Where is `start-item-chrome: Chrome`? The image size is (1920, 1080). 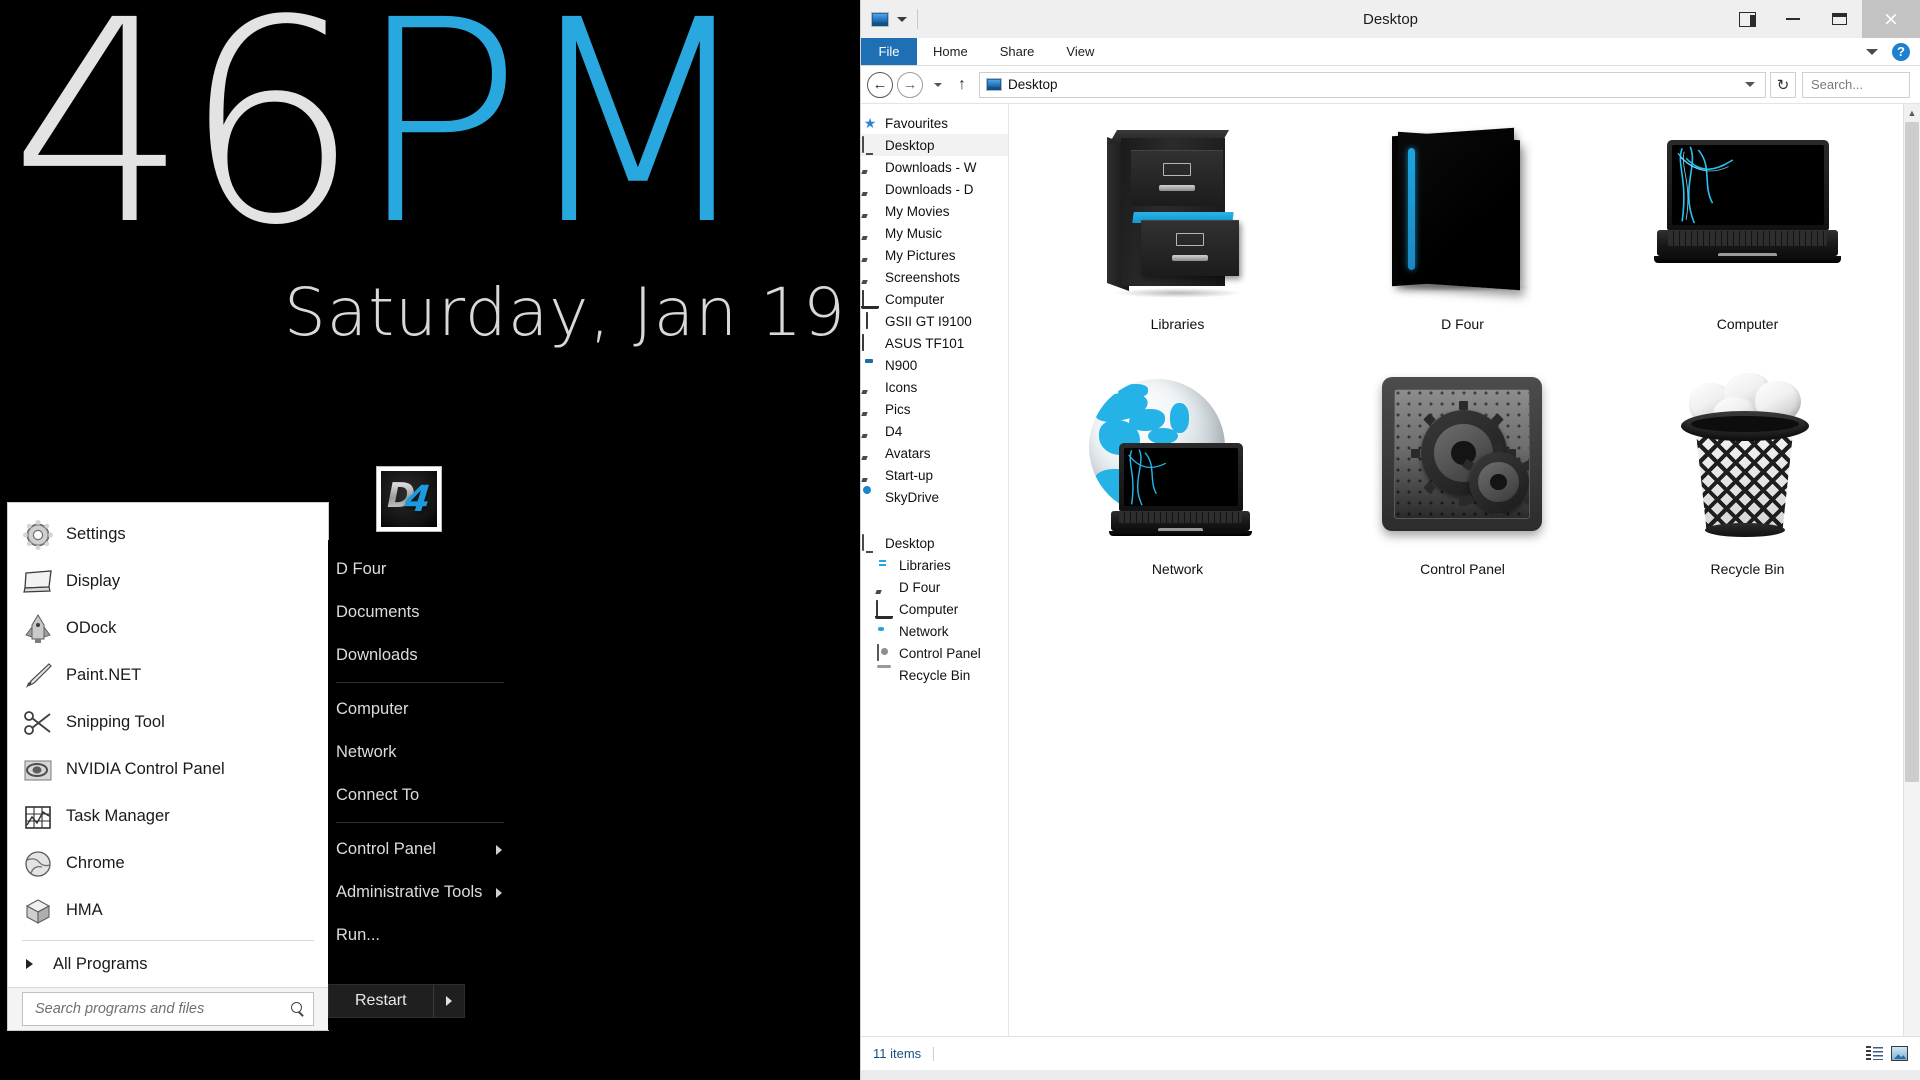 start-item-chrome: Chrome is located at coordinates (168, 863).